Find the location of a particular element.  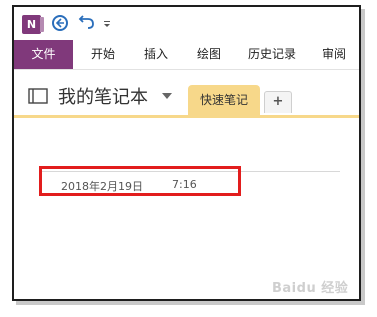

notebook-header: 我的笔记本 快速笔记 + is located at coordinates (186, 94).